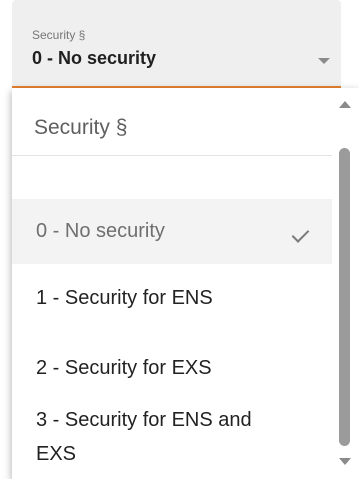 This screenshot has height=479, width=359. Describe the element at coordinates (172, 122) in the screenshot. I see `dropdown-header: Security §` at that location.